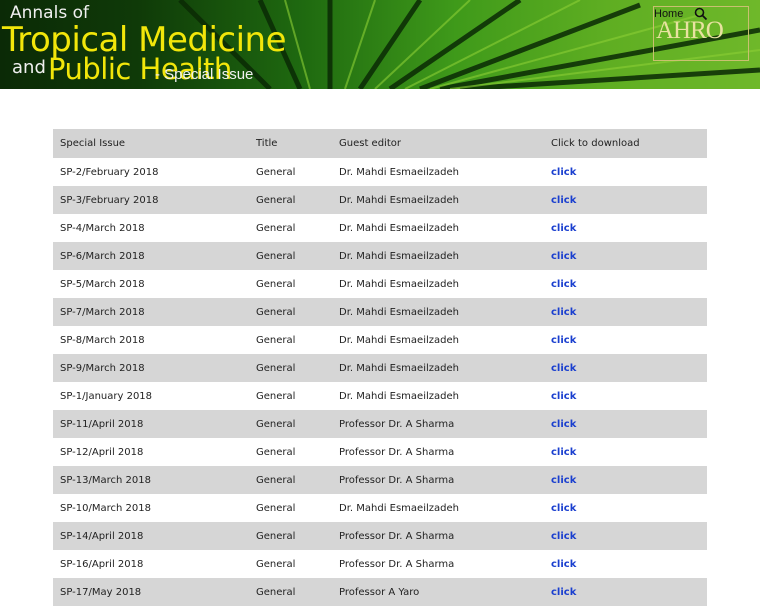 The height and width of the screenshot is (606, 760). I want to click on issue-cell: SP-7/March 2018, so click(151, 312).